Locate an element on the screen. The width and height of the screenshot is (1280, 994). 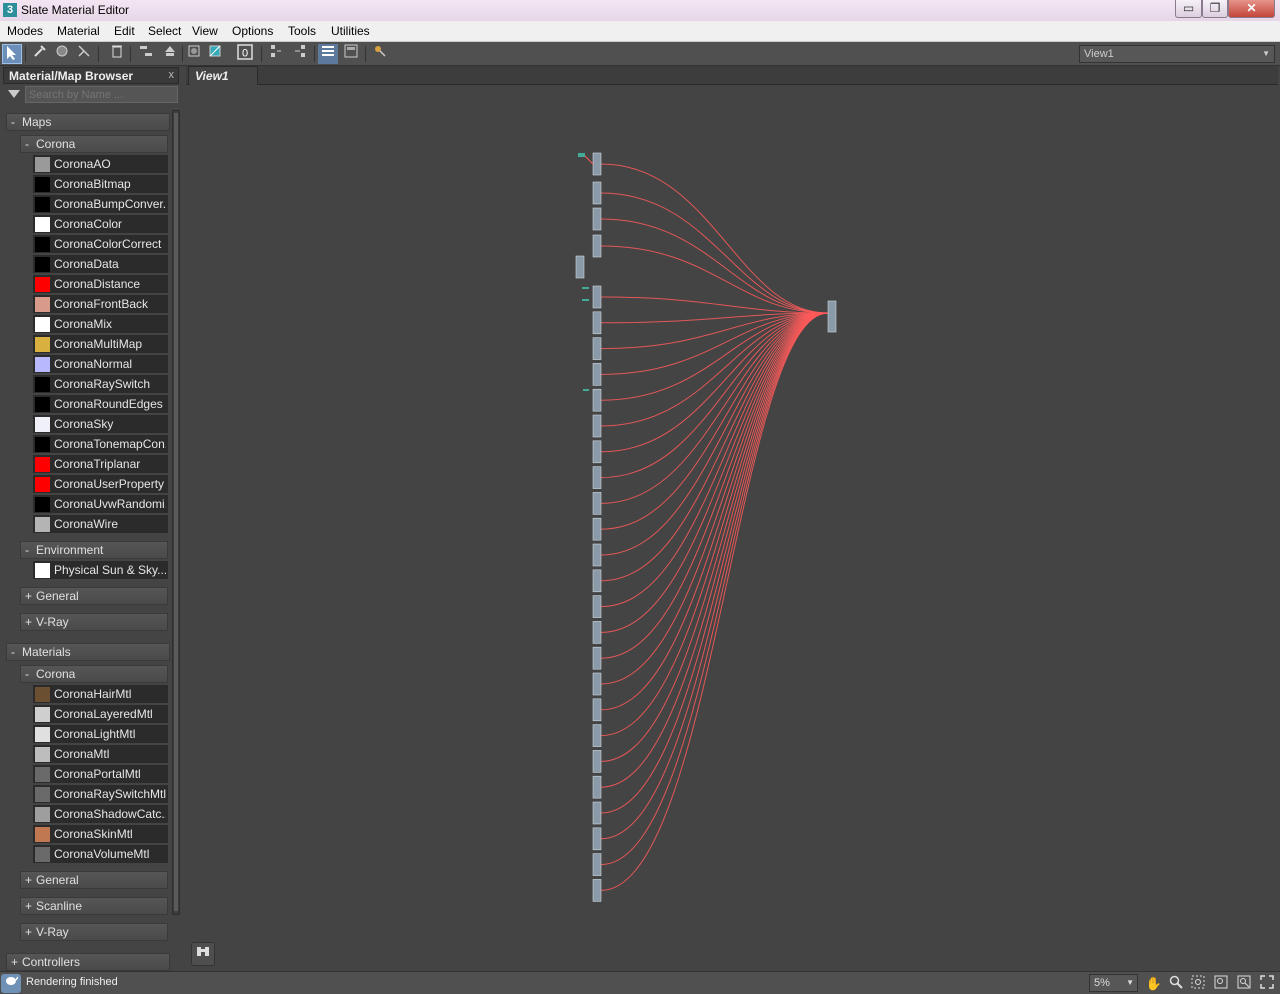
maximize-view-icon is located at coordinates (1267, 984).